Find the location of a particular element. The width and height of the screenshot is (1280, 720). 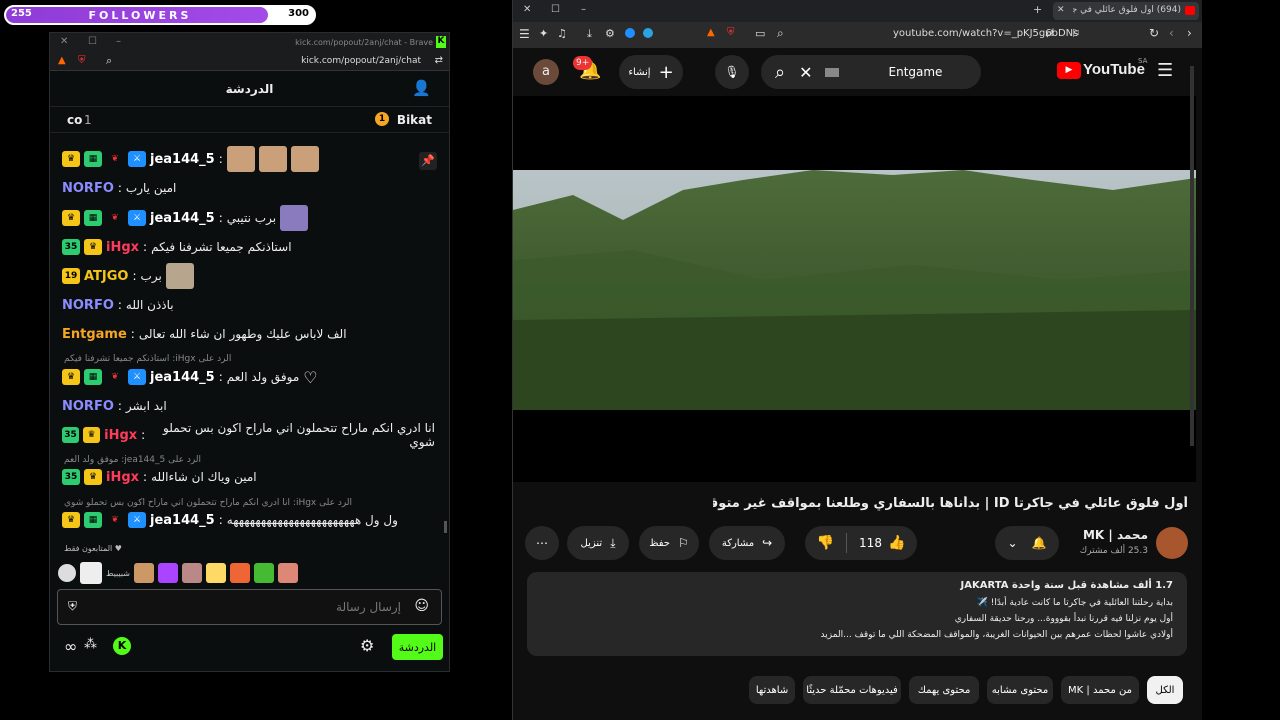

clear-search-icon: ✕ is located at coordinates (805, 72).